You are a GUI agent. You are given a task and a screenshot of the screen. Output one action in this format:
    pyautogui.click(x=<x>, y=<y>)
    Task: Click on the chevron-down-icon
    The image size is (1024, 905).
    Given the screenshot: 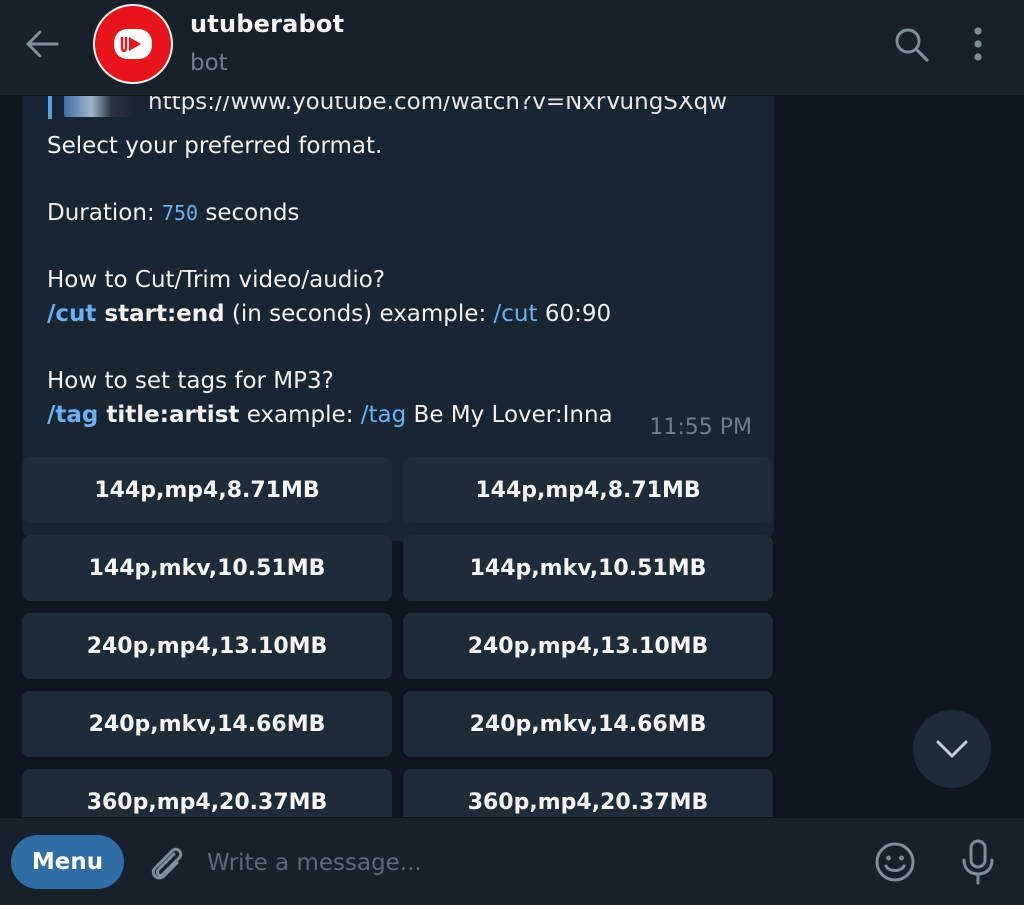 What is the action you would take?
    pyautogui.click(x=952, y=749)
    